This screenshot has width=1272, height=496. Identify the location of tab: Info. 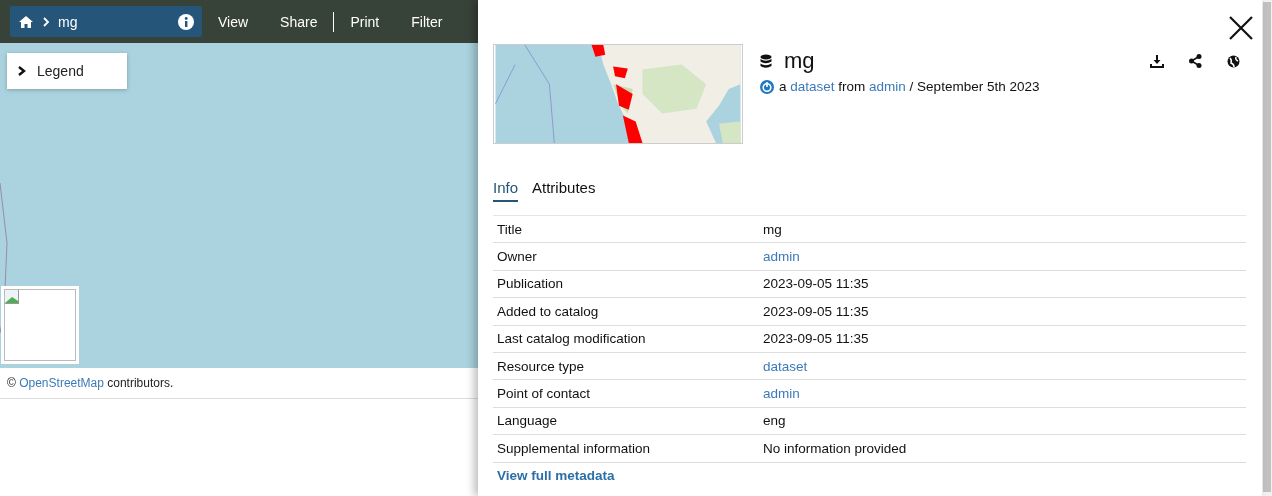
(506, 190).